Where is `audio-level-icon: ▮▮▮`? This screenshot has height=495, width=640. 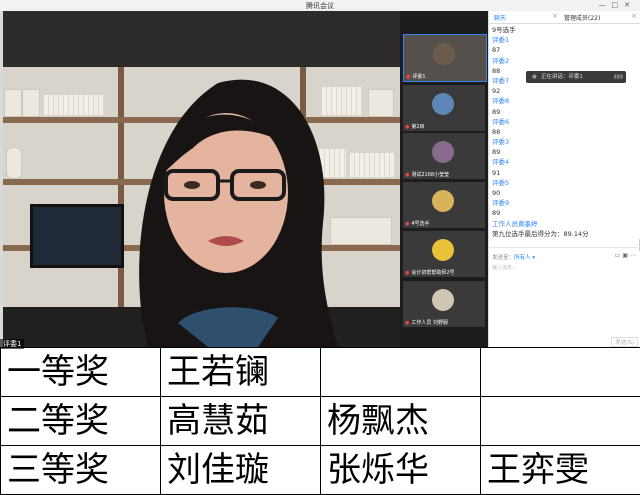 audio-level-icon: ▮▮▮ is located at coordinates (618, 77).